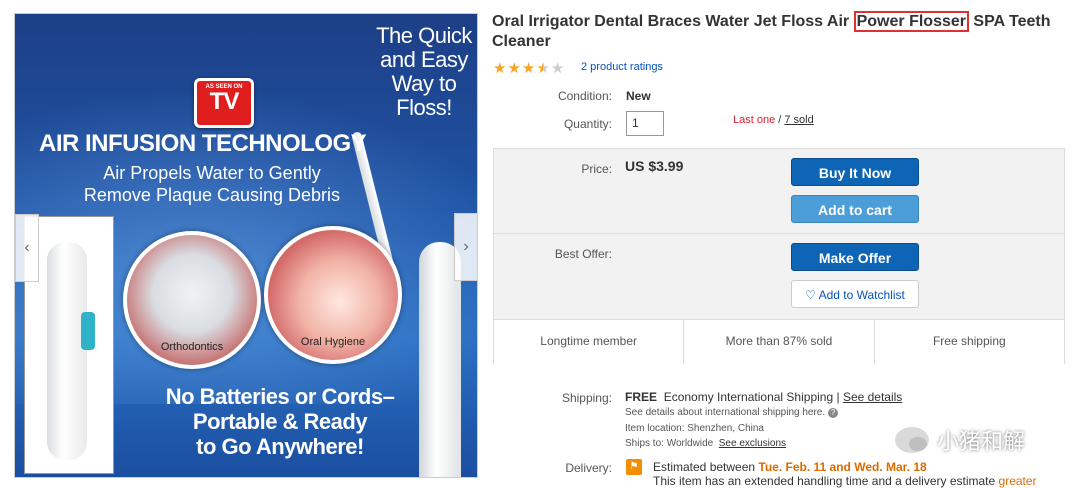 This screenshot has height=488, width=1080. What do you see at coordinates (872, 397) in the screenshot?
I see `shipping-details-link: See details` at bounding box center [872, 397].